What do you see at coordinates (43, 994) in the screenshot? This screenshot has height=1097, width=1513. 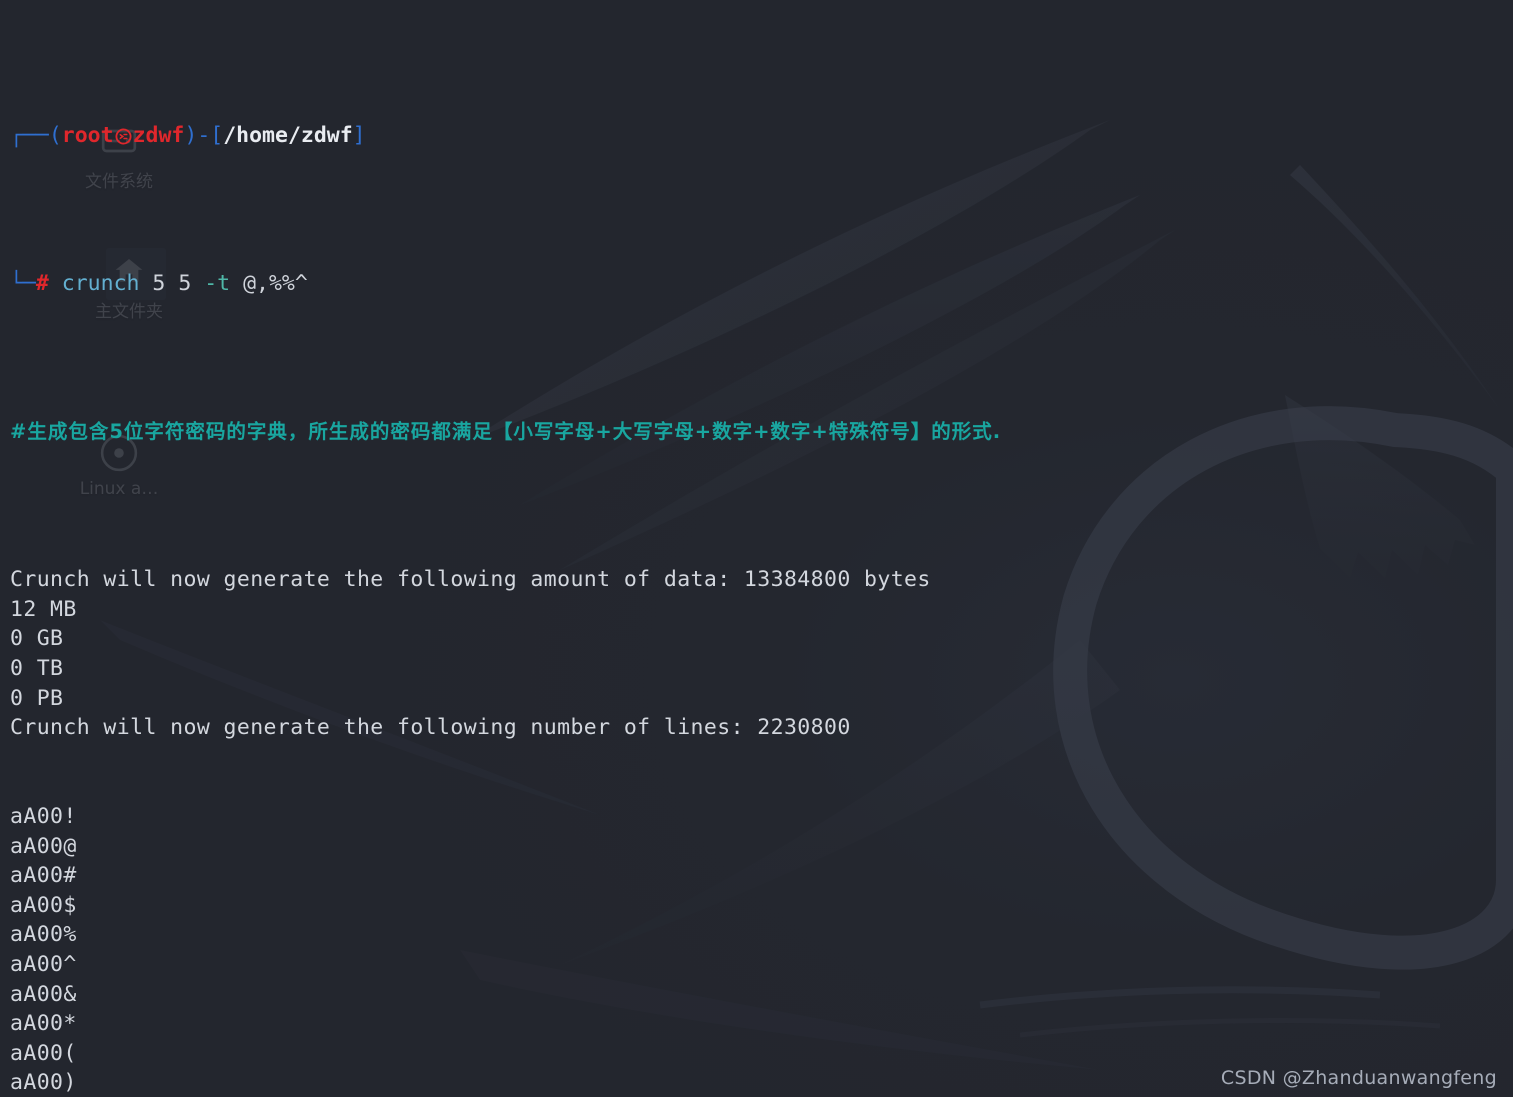 I see `password-line: aA00&` at bounding box center [43, 994].